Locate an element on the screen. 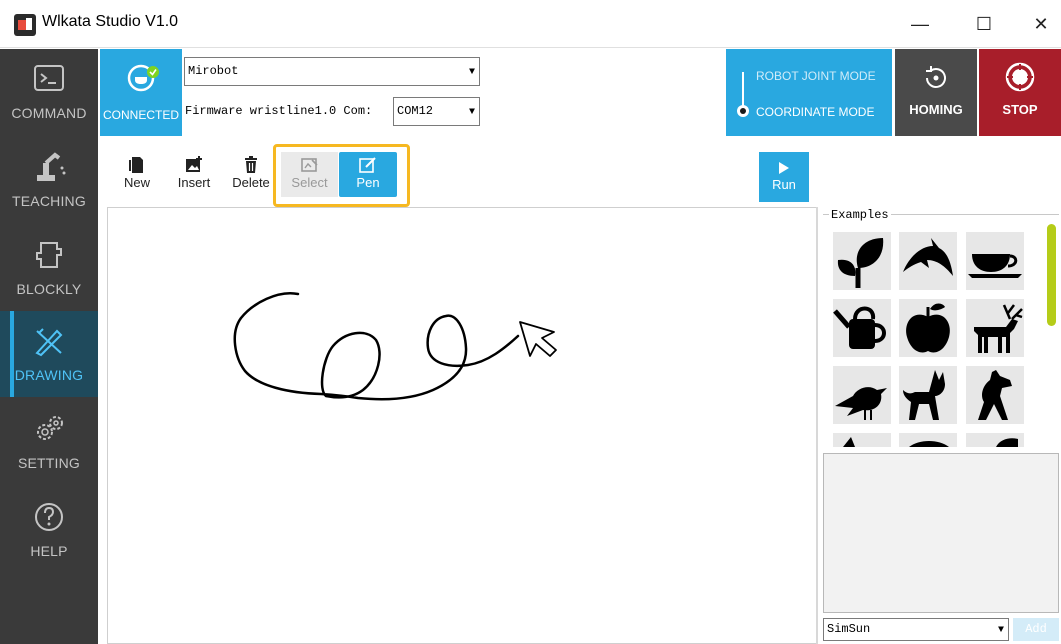  coordinate-mode-option: COORDINATE MODE is located at coordinates (815, 112).